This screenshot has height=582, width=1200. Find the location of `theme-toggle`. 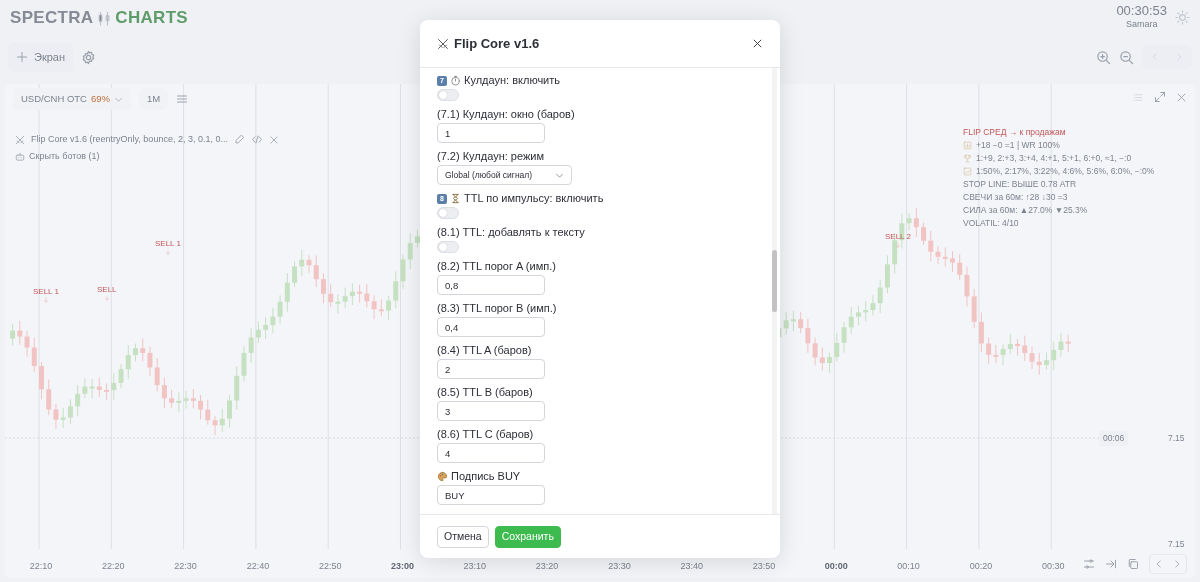

theme-toggle is located at coordinates (1182, 18).